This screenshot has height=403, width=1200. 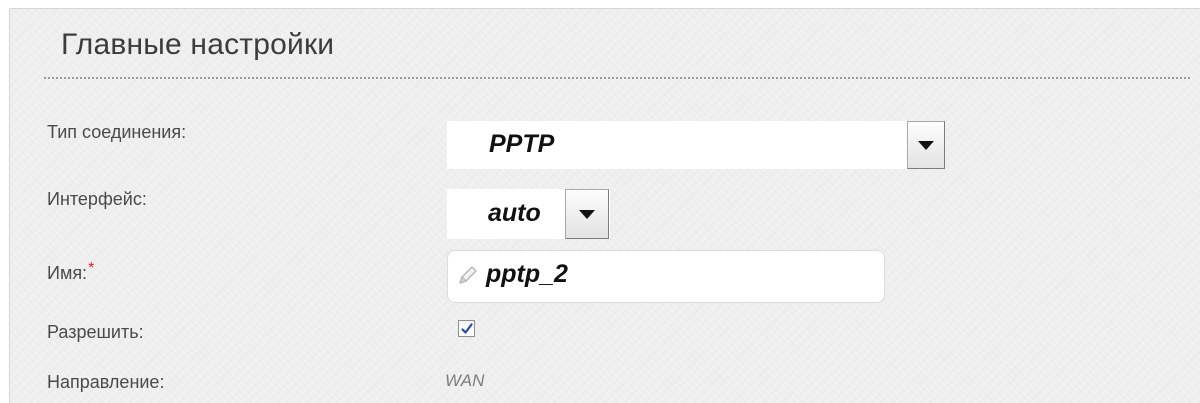 I want to click on connection-type-dropdown-button, so click(x=926, y=145).